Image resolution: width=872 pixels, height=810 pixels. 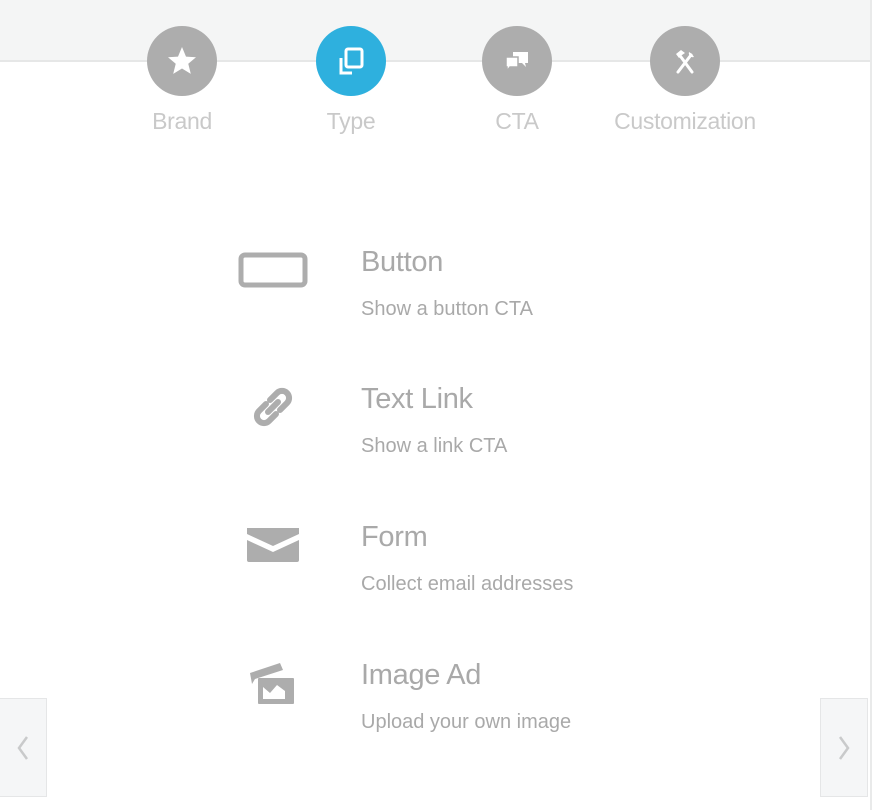 I want to click on step-brand: Brand, so click(x=182, y=80).